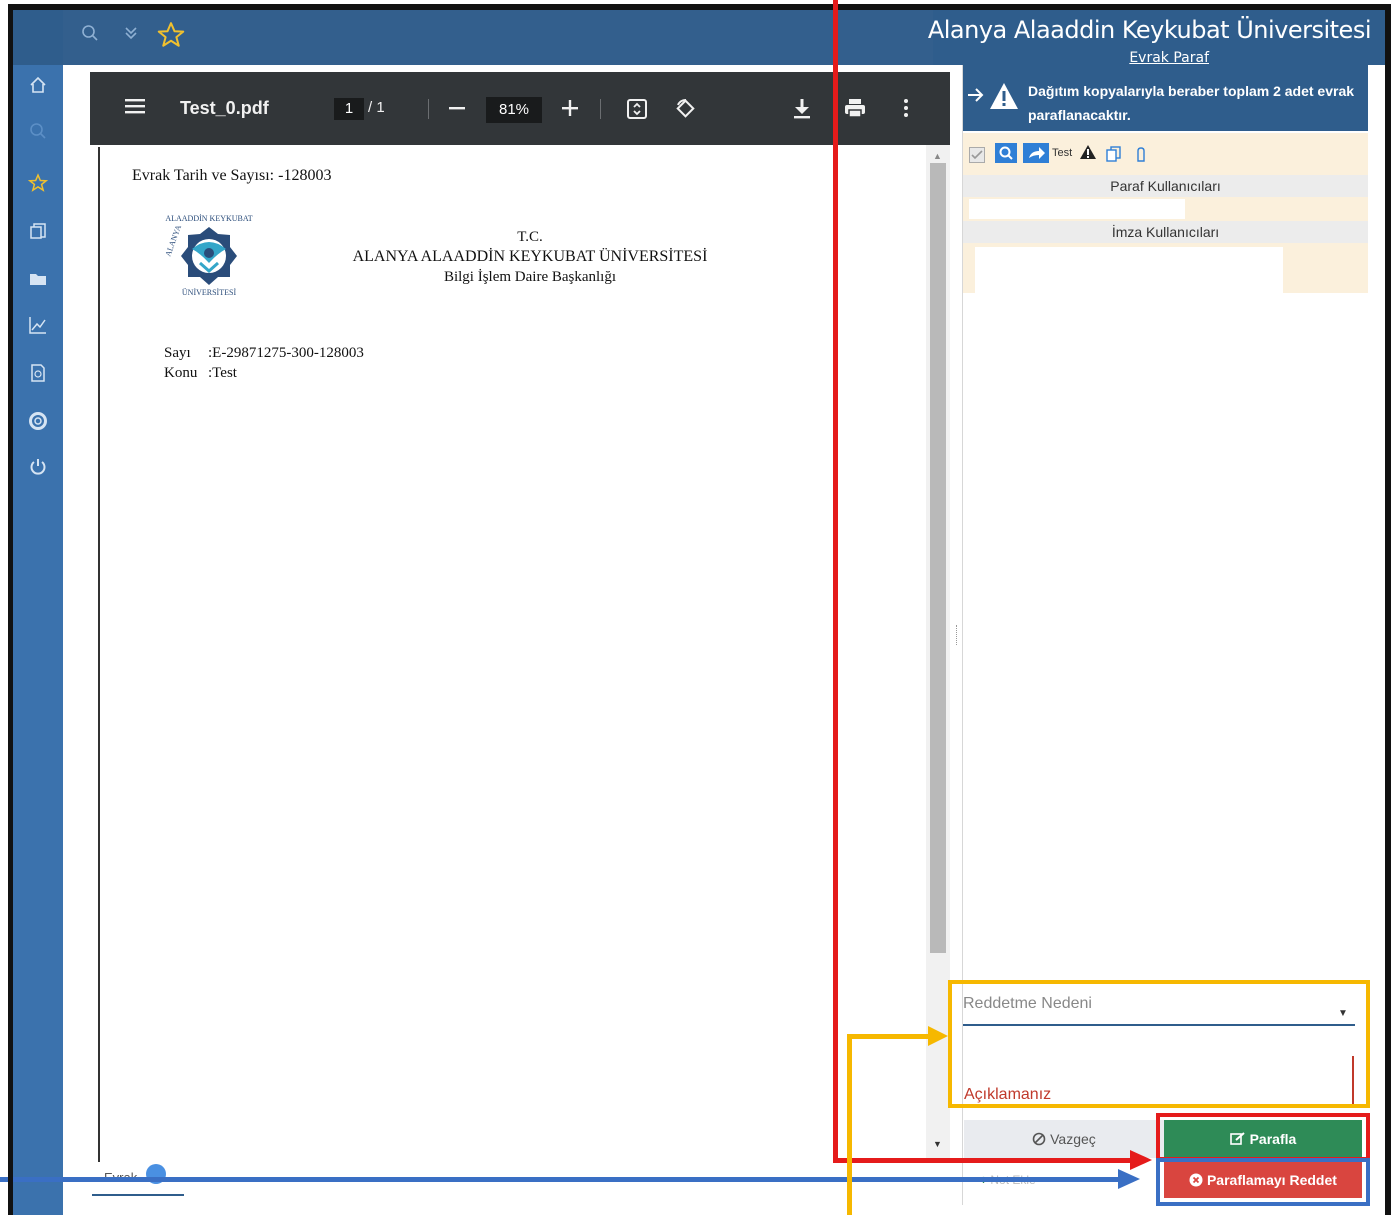 This screenshot has height=1215, width=1391. What do you see at coordinates (232, 175) in the screenshot?
I see `document-date-number: Evrak Tarih ve Sayısı: -128003` at bounding box center [232, 175].